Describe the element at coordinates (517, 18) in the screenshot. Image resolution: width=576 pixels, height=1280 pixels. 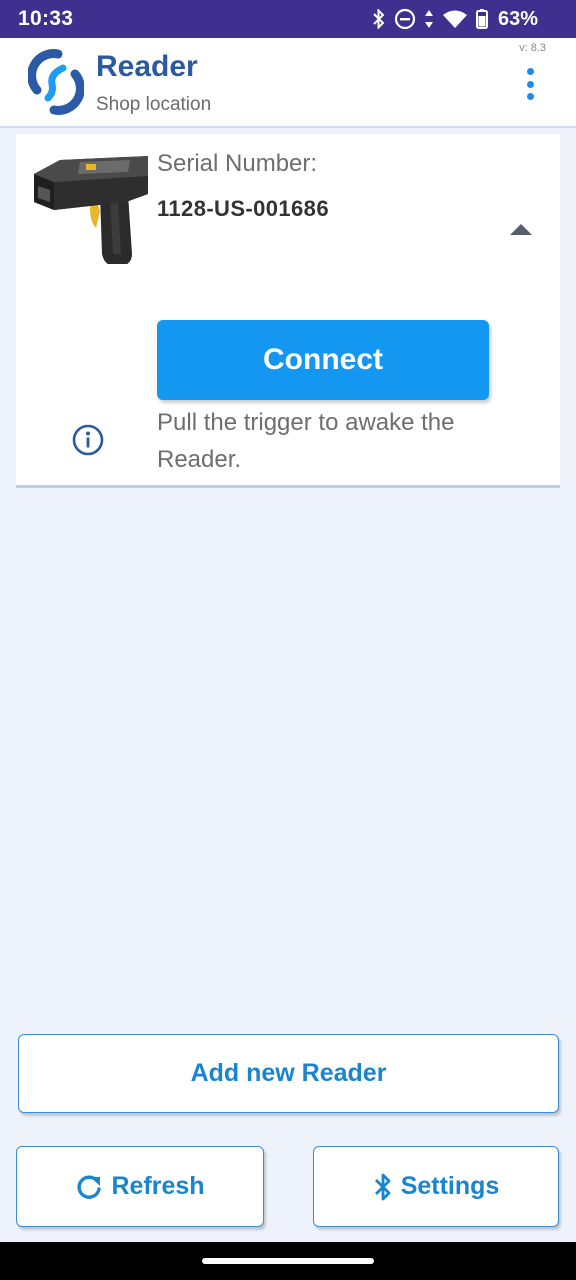
I see `battery-percentage: 63%` at that location.